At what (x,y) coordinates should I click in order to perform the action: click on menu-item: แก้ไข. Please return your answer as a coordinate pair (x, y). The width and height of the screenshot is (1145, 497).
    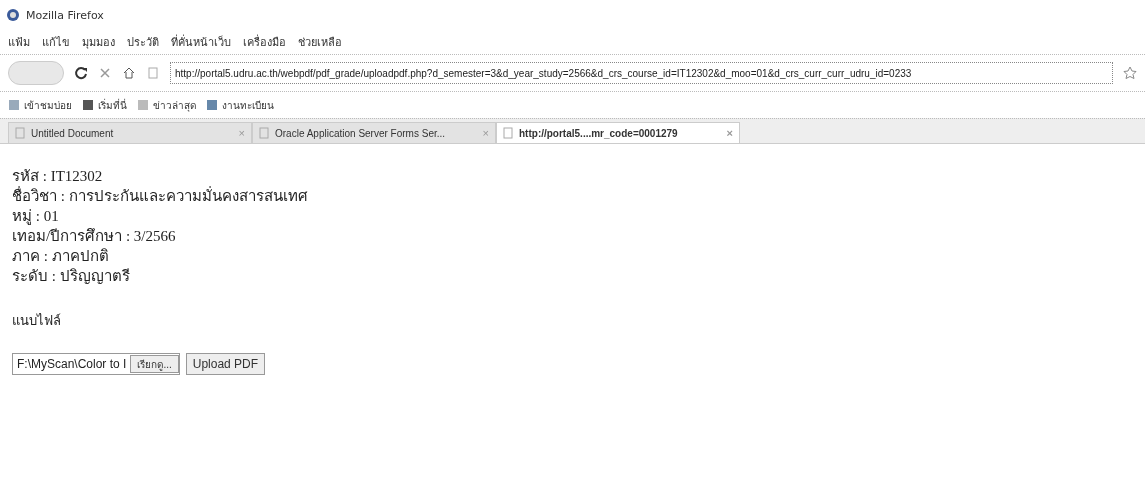
    Looking at the image, I should click on (56, 42).